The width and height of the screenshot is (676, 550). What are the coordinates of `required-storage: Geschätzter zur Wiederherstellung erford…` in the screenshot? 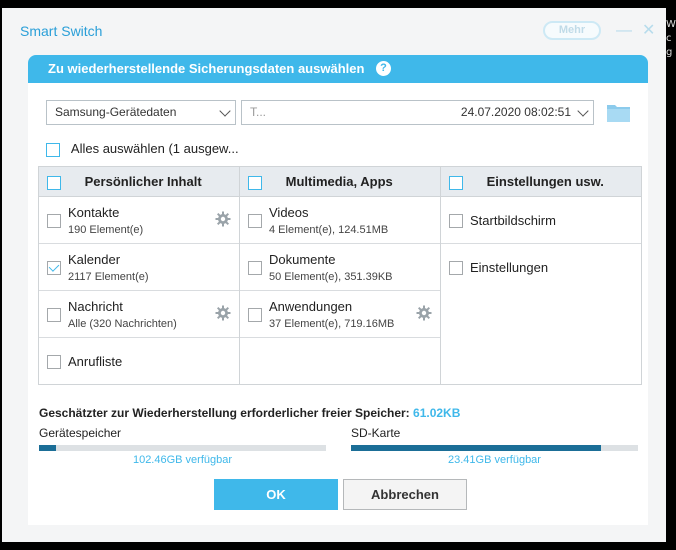 It's located at (249, 413).